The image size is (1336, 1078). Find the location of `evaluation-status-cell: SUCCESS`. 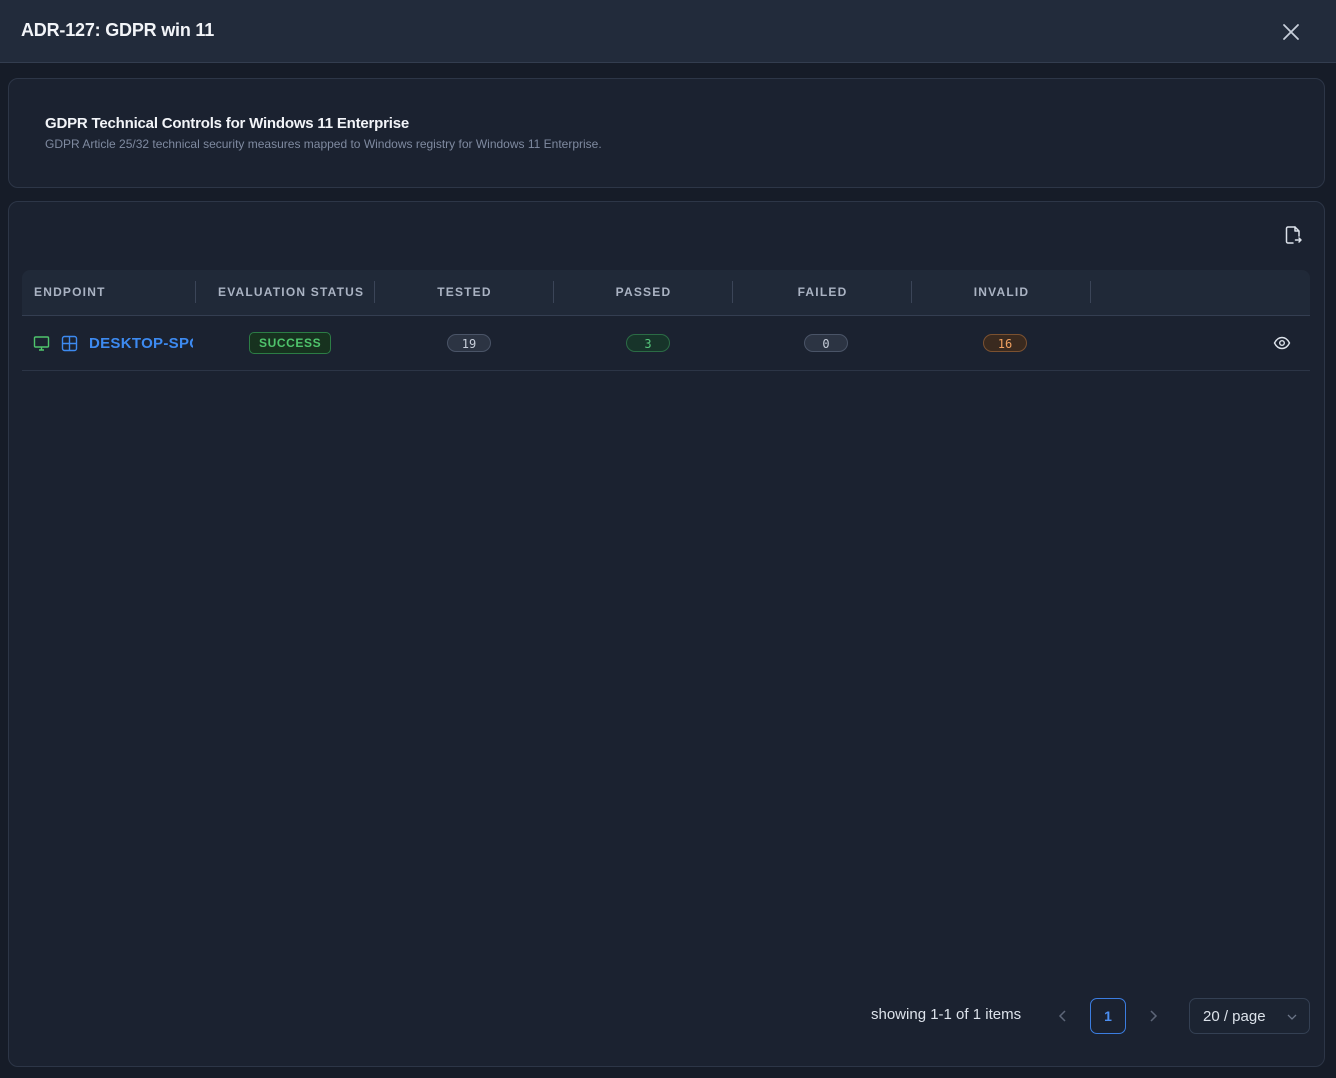

evaluation-status-cell: SUCCESS is located at coordinates (290, 343).